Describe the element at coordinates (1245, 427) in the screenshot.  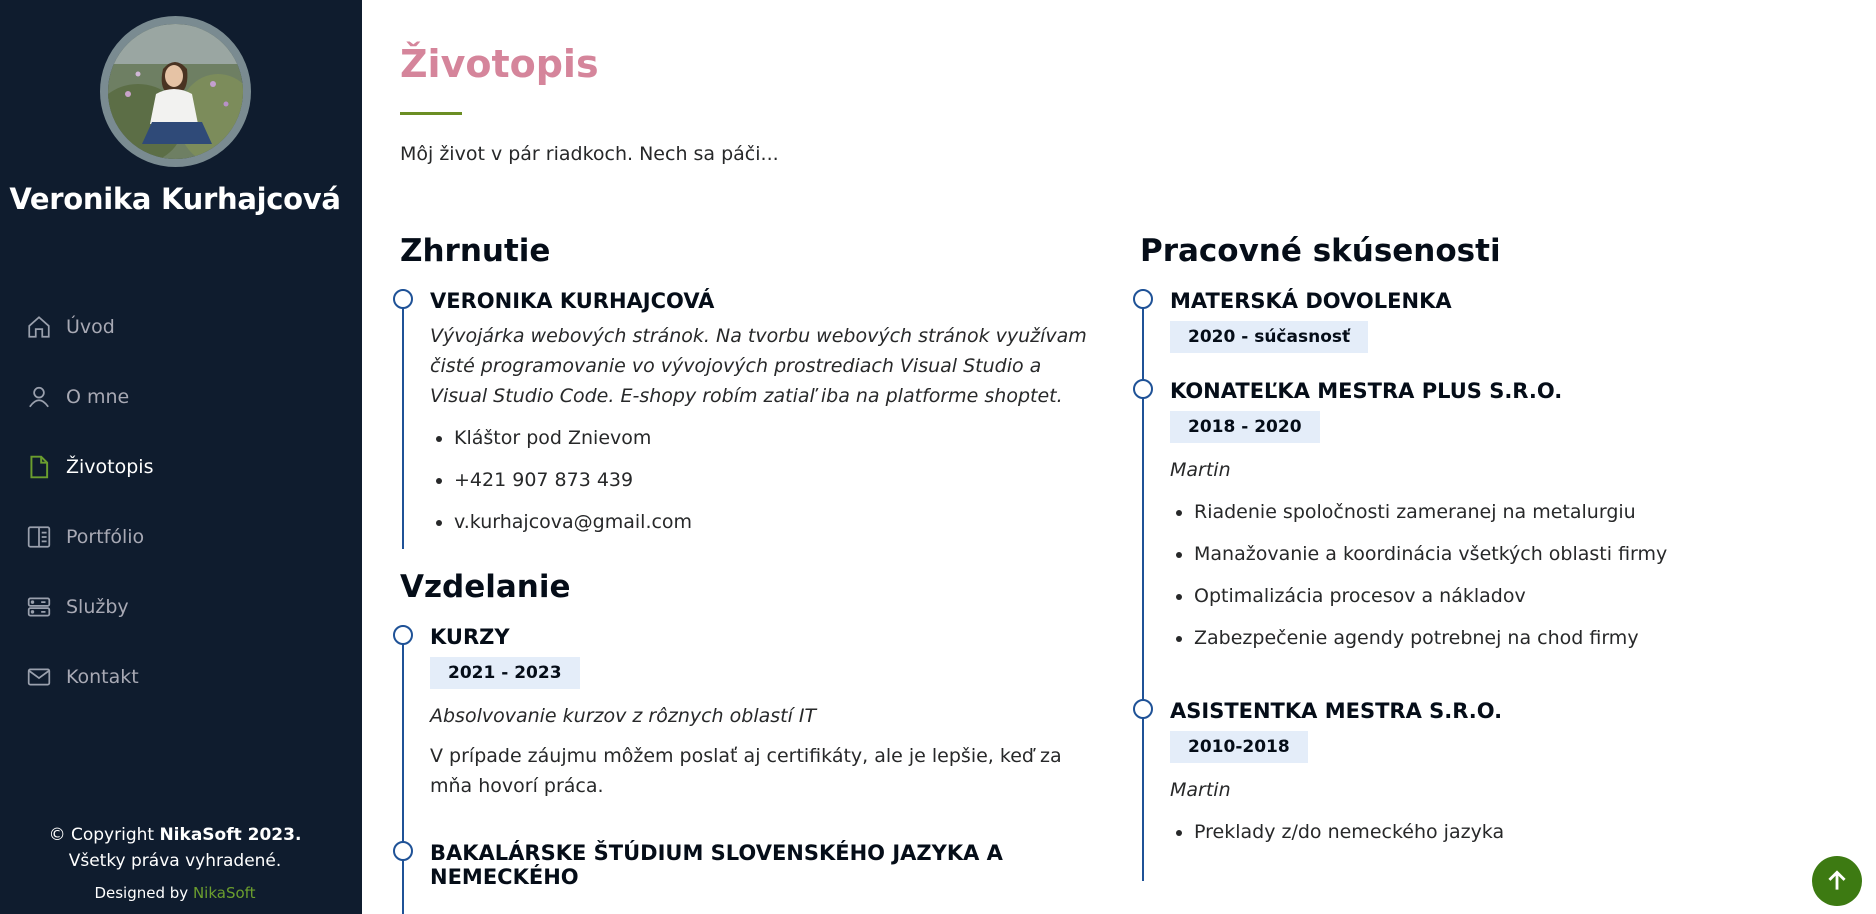
I see `experience-date: 2018 - 2020` at that location.